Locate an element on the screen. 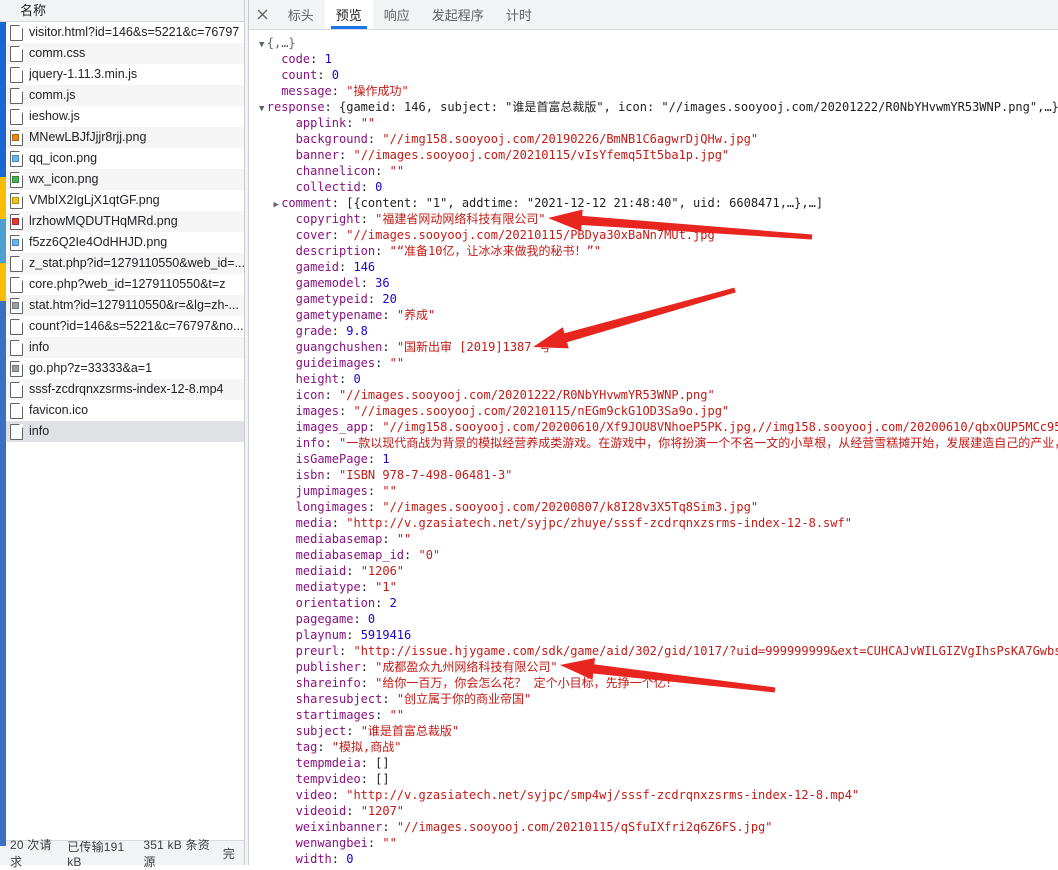  json-line: ▸applink: "" is located at coordinates (657, 123).